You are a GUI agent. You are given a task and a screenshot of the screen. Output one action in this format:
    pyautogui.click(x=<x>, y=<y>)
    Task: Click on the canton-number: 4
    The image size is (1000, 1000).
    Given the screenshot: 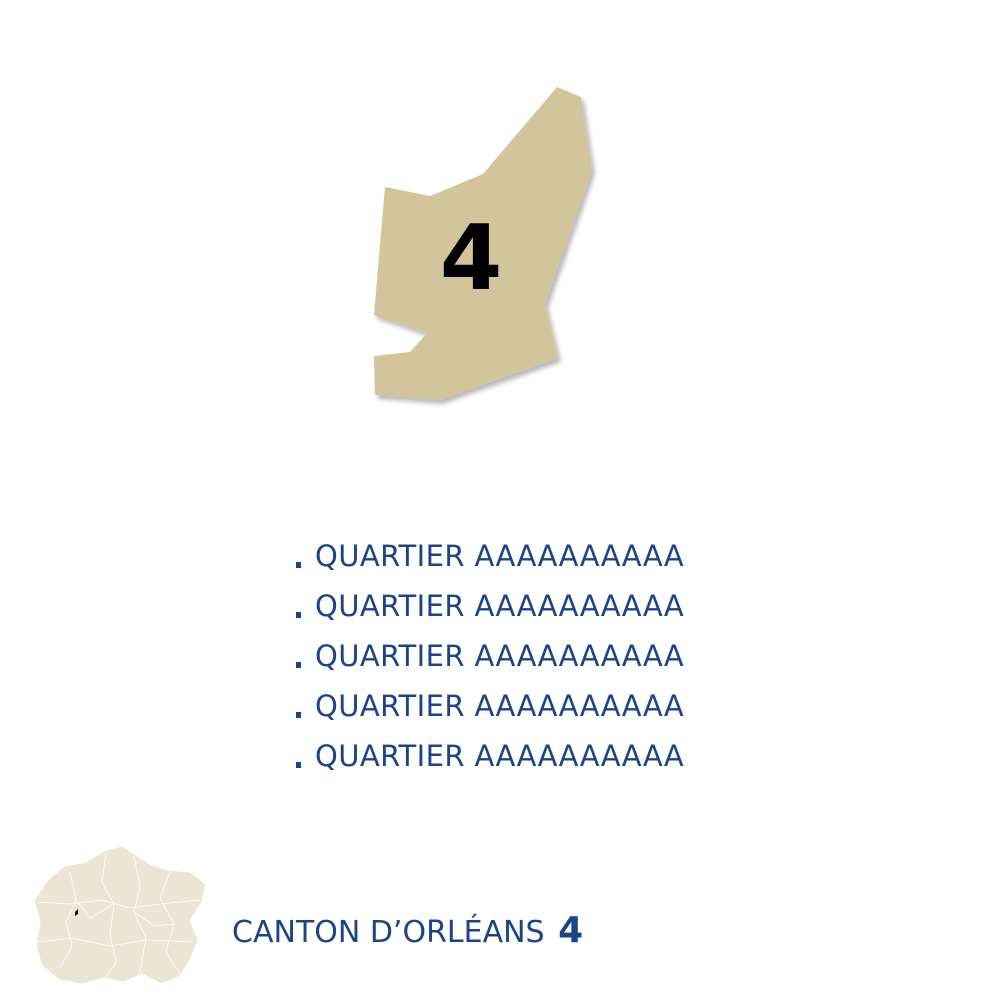 What is the action you would take?
    pyautogui.click(x=471, y=258)
    